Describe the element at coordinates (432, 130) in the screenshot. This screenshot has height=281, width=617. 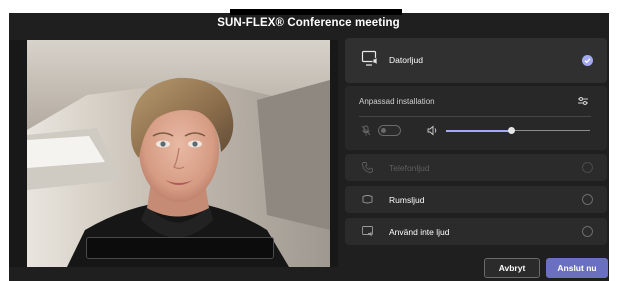
I see `speaker-volume-icon` at that location.